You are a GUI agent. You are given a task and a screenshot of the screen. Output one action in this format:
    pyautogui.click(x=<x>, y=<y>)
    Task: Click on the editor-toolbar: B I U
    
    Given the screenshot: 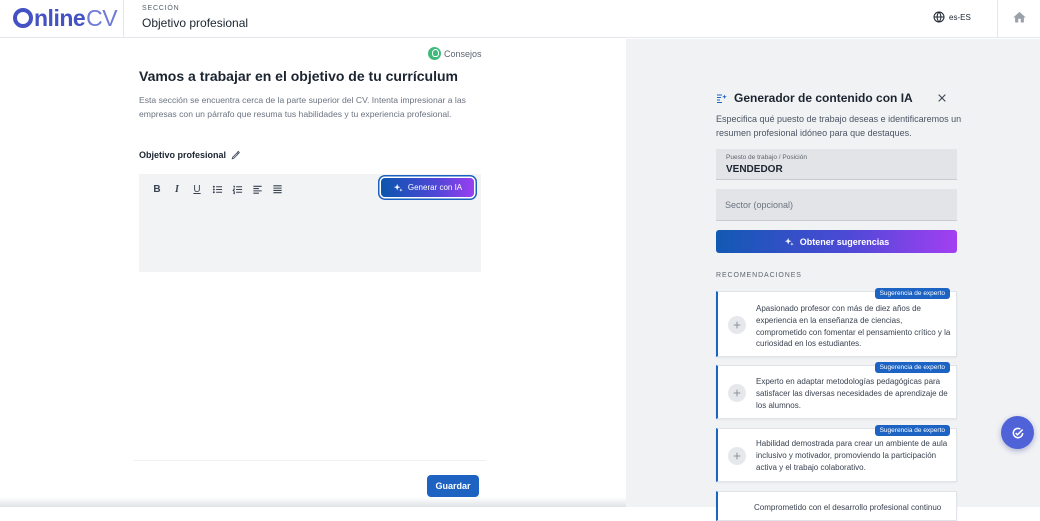 What is the action you would take?
    pyautogui.click(x=217, y=189)
    